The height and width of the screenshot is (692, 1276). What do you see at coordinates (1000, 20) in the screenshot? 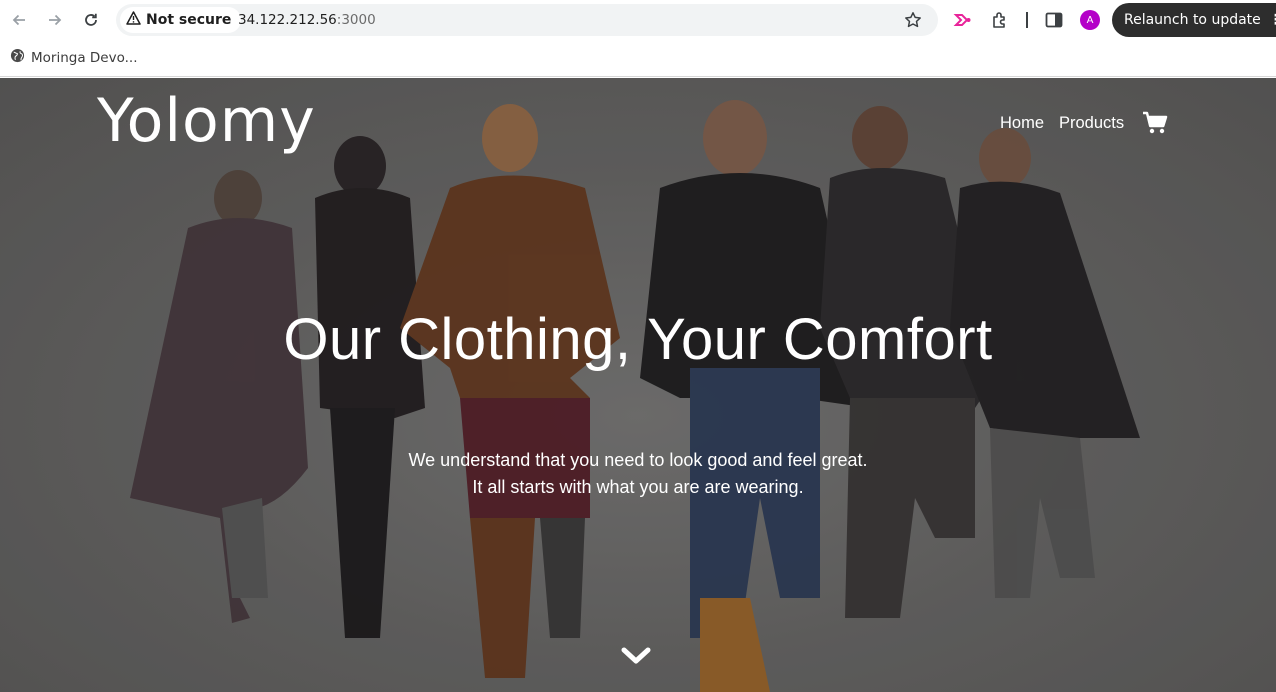
I see `puzzle-icon` at bounding box center [1000, 20].